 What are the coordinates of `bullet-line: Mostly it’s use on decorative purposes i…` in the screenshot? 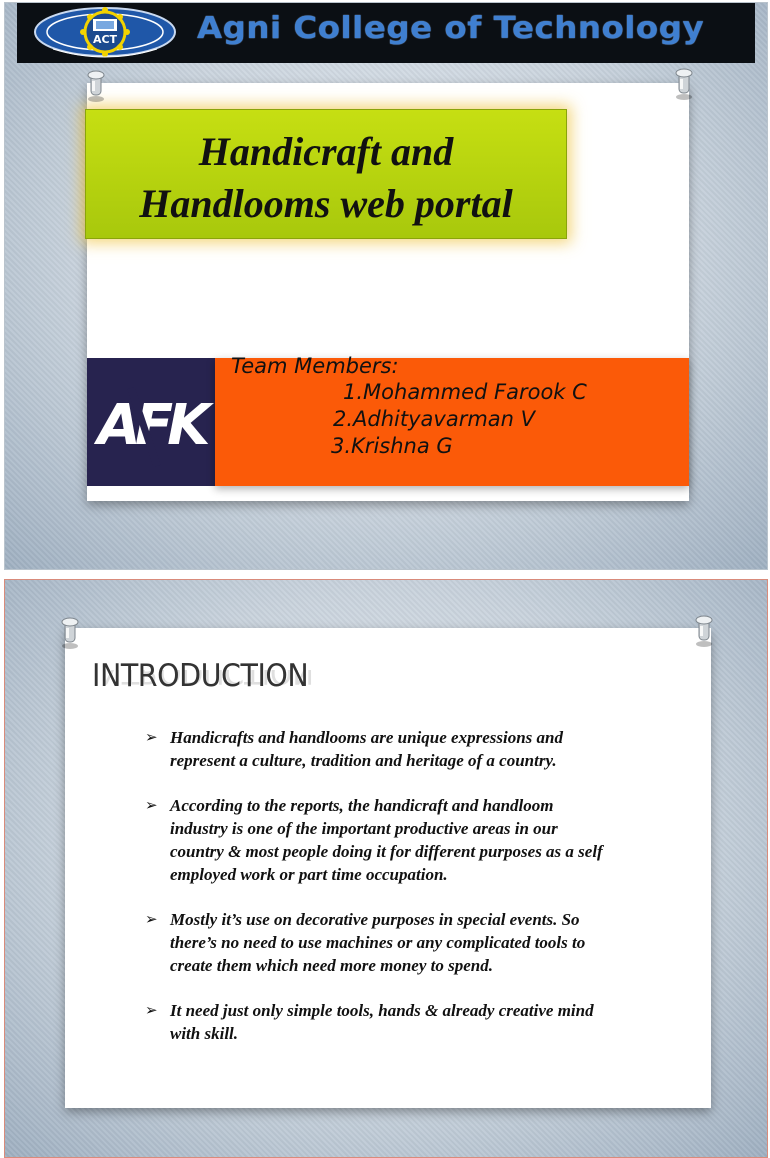 It's located at (375, 919).